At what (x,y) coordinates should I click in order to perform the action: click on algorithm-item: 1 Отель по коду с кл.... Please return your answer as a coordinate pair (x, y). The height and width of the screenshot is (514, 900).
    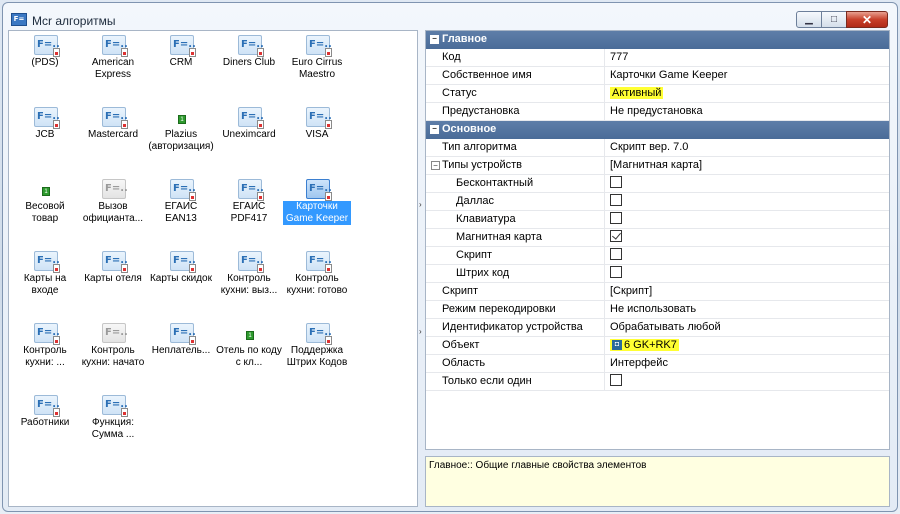
    Looking at the image, I should click on (249, 352).